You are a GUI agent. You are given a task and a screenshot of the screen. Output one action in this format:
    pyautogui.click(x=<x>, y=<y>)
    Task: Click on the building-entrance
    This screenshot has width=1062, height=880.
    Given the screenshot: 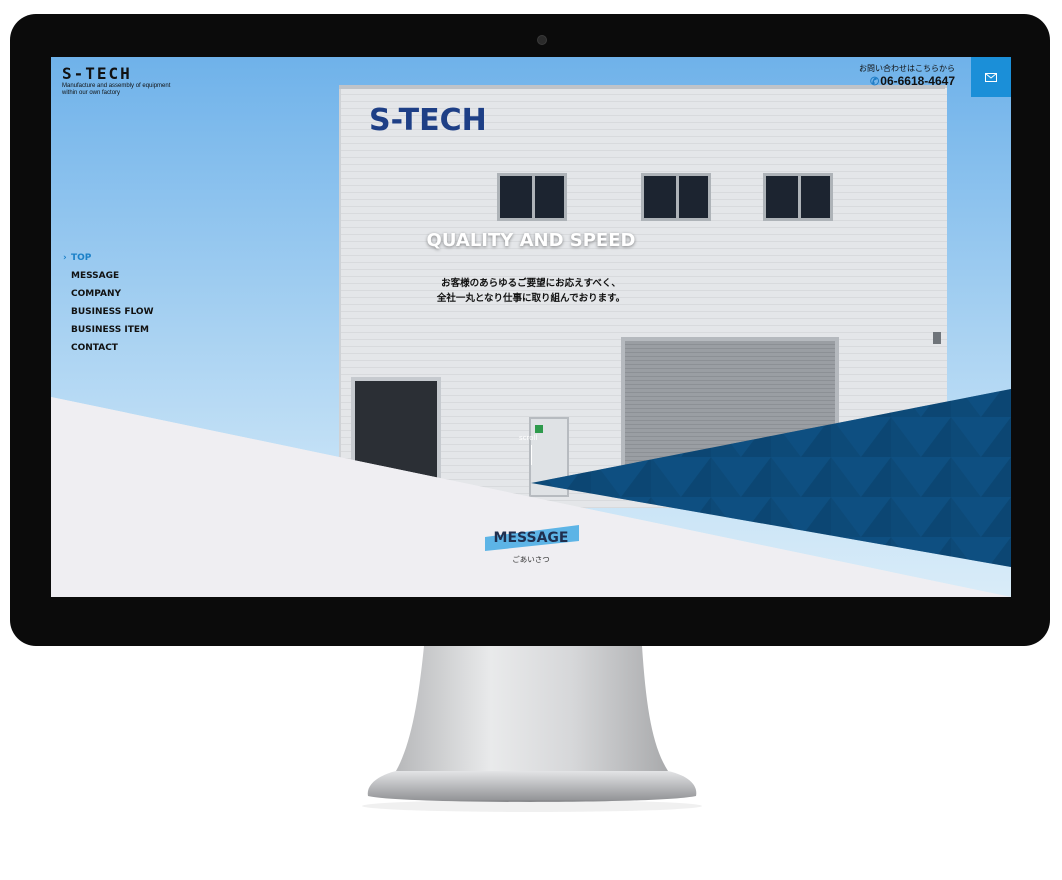 What is the action you would take?
    pyautogui.click(x=396, y=432)
    